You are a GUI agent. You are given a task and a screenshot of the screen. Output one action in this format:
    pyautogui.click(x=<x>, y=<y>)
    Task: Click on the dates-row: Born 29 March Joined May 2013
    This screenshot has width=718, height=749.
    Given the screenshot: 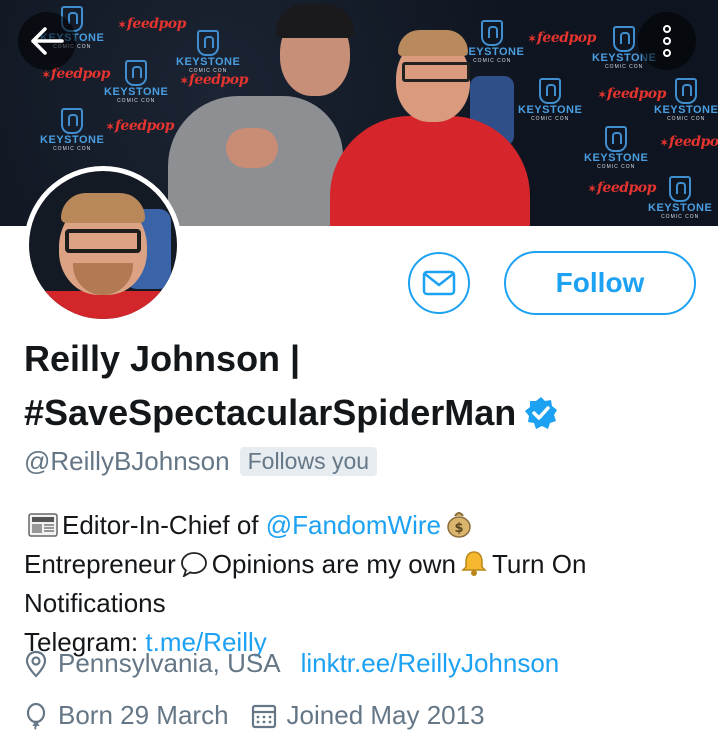 What is the action you would take?
    pyautogui.click(x=254, y=715)
    